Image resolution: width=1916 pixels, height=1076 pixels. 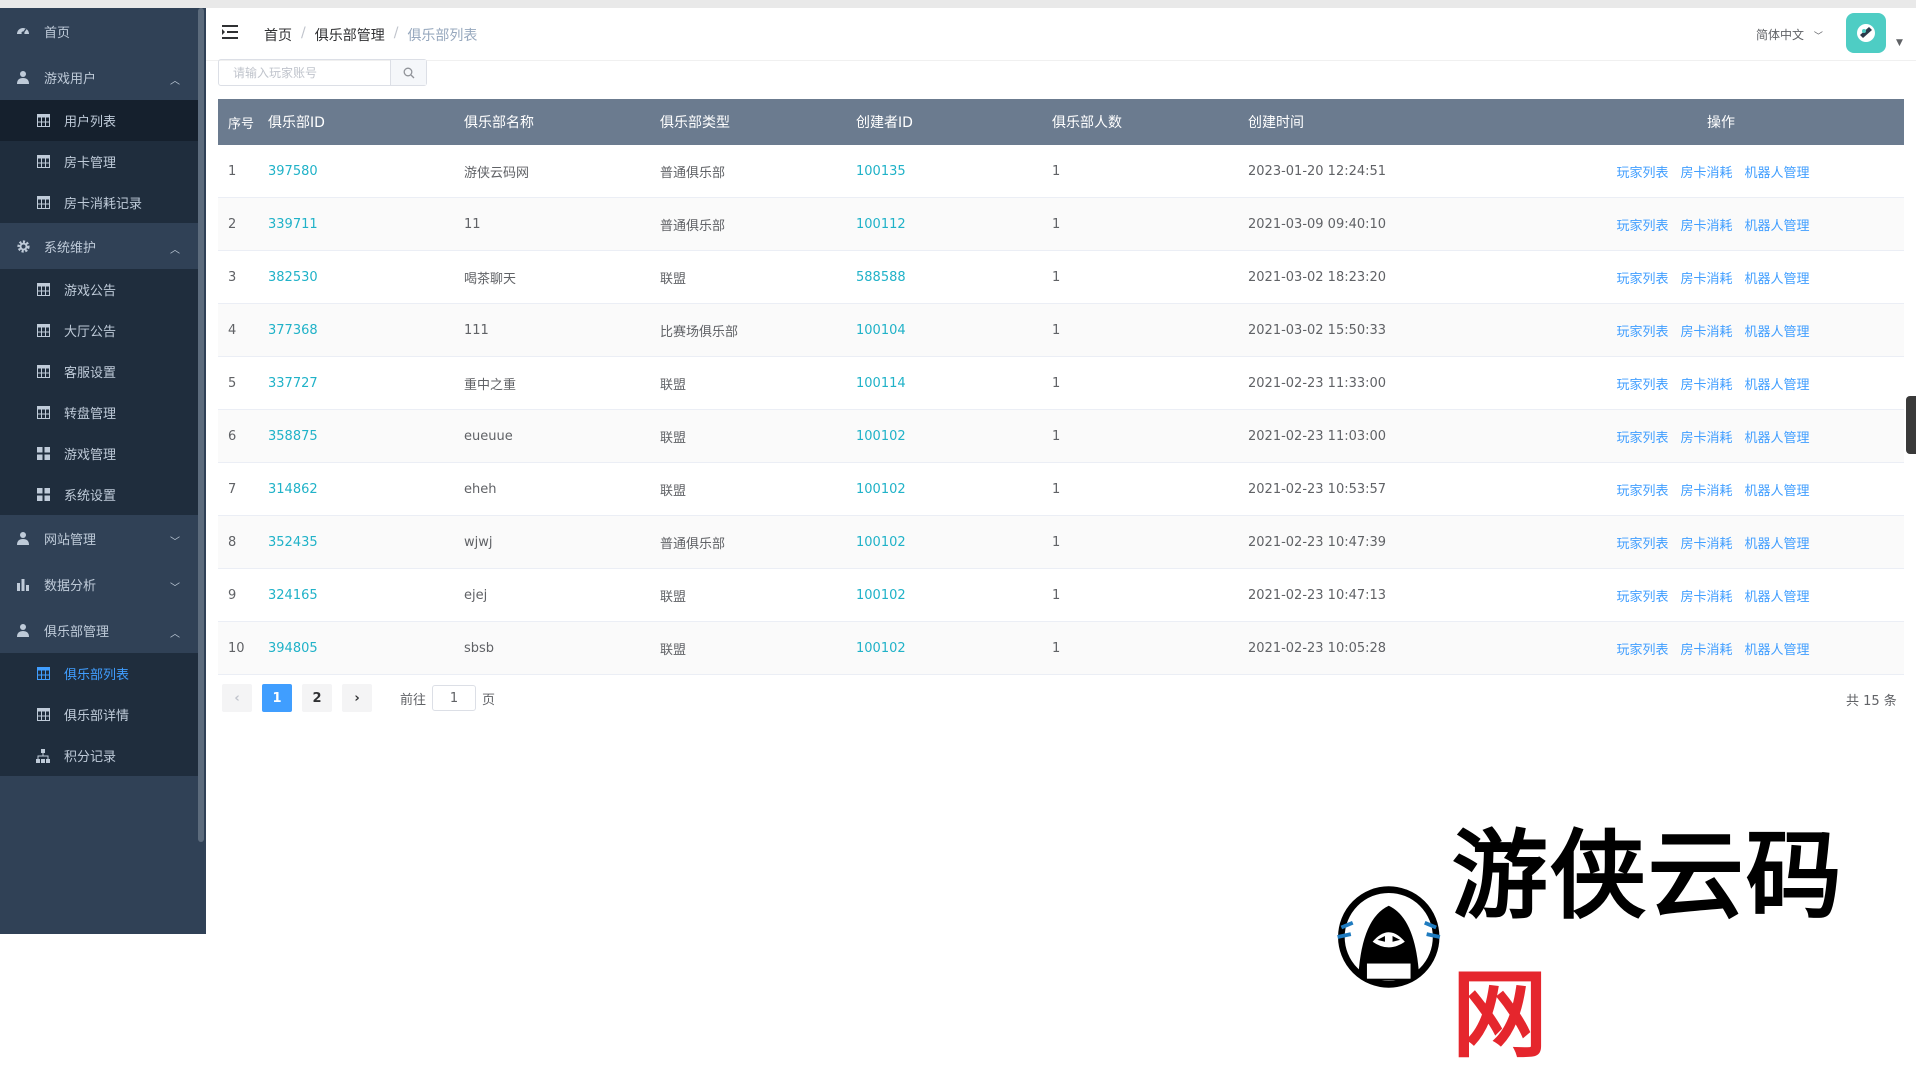 What do you see at coordinates (99, 630) in the screenshot?
I see `sidebar-item-14: 俱乐部管理 ︿` at bounding box center [99, 630].